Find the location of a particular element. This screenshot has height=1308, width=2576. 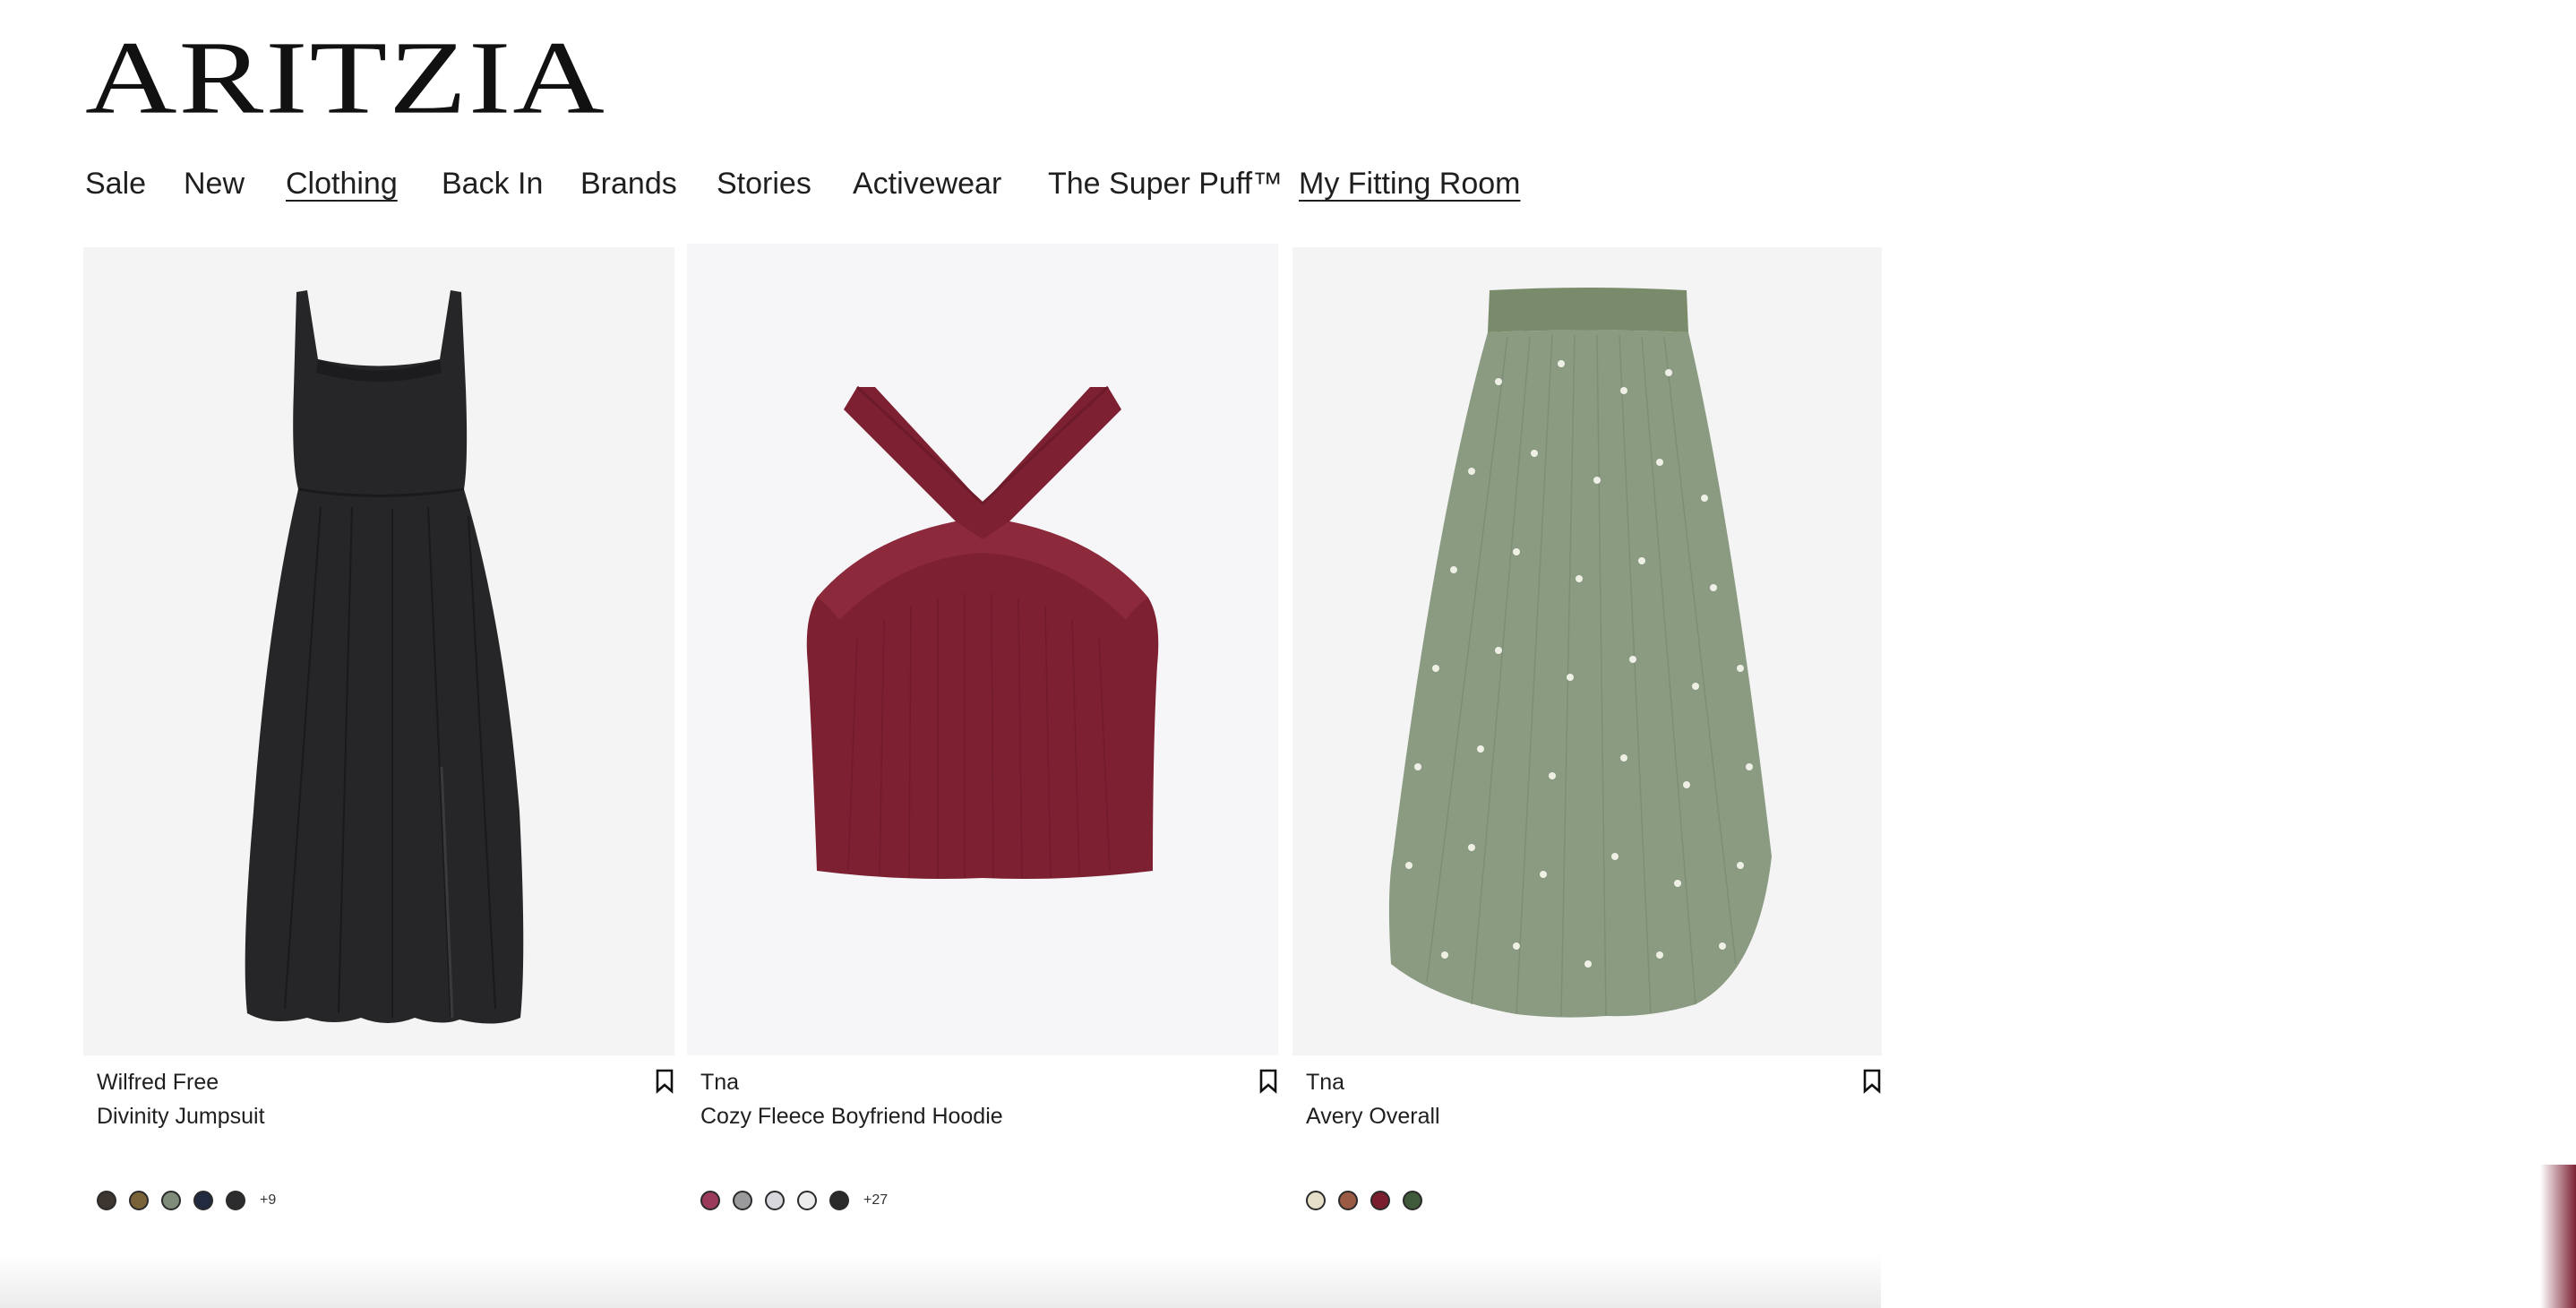

nav-clothing: Clothing is located at coordinates (342, 183).